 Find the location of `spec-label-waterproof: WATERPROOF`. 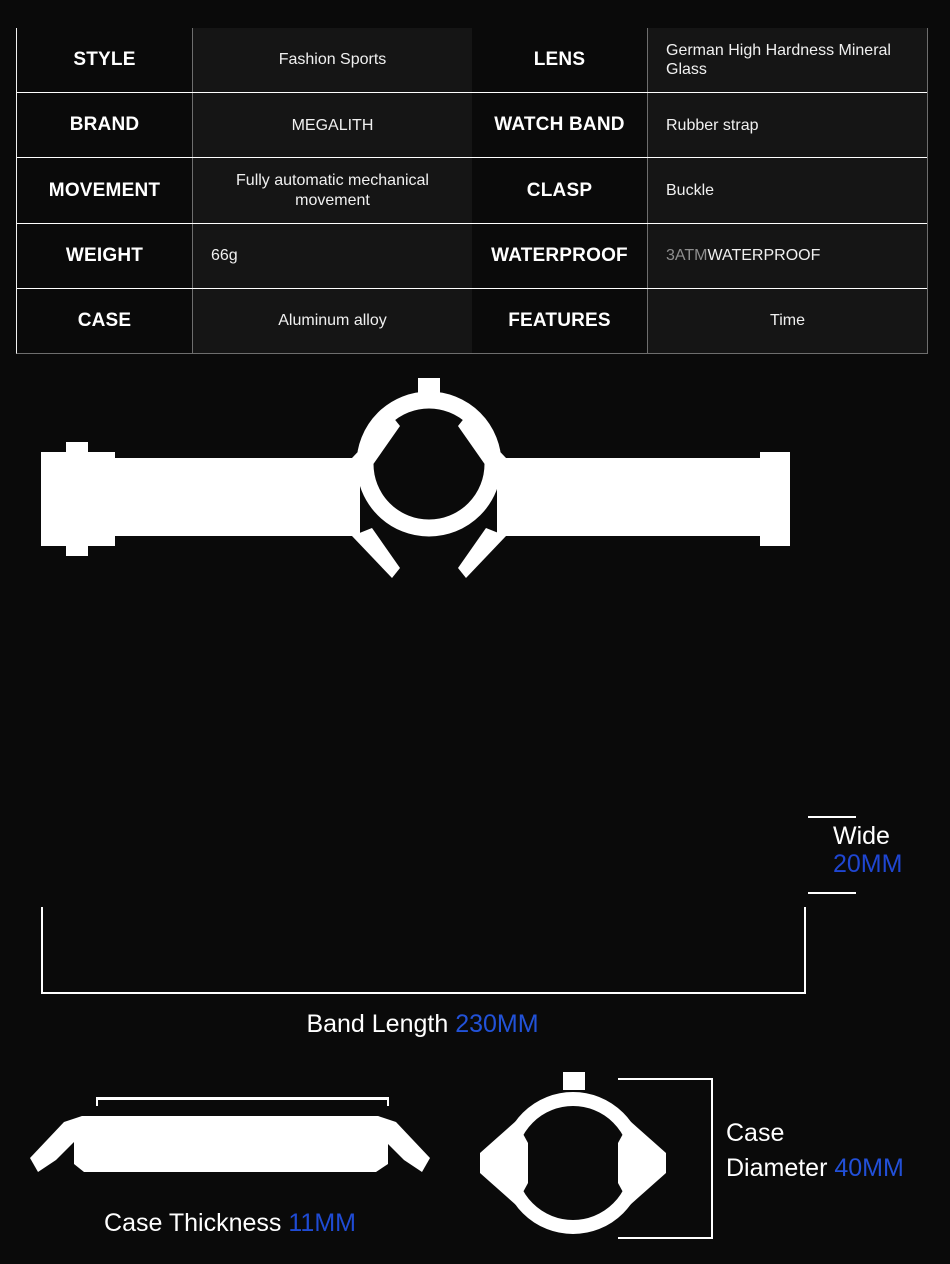

spec-label-waterproof: WATERPROOF is located at coordinates (559, 255).